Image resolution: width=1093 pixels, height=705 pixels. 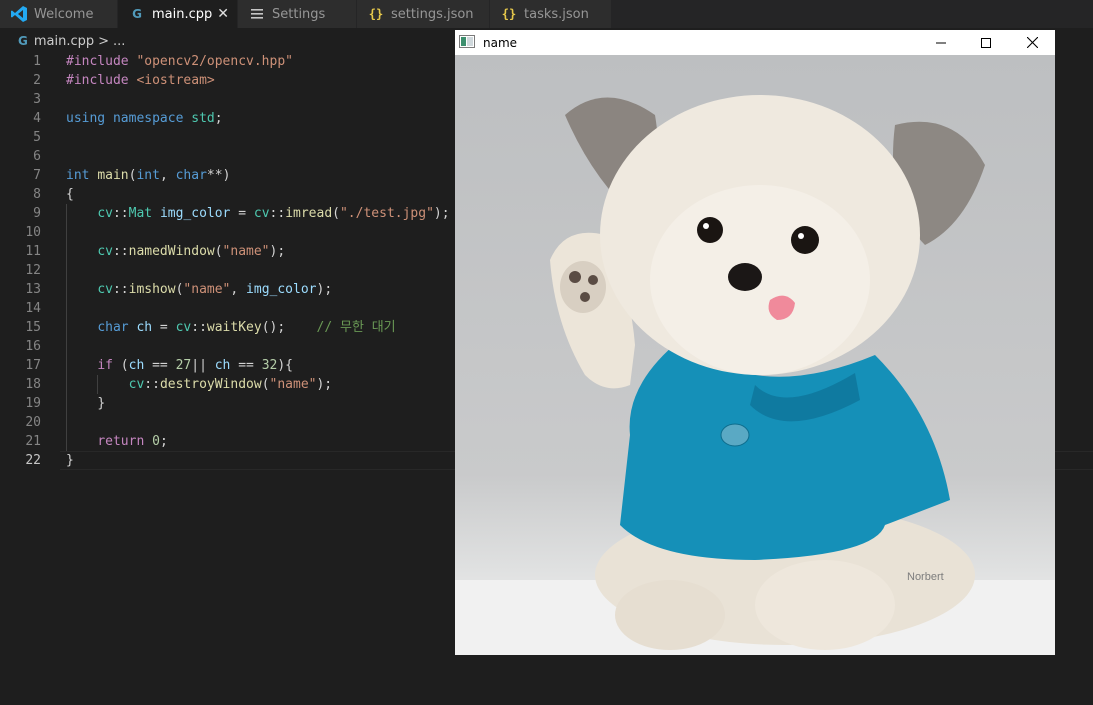 What do you see at coordinates (33, 422) in the screenshot?
I see `line-number: 20` at bounding box center [33, 422].